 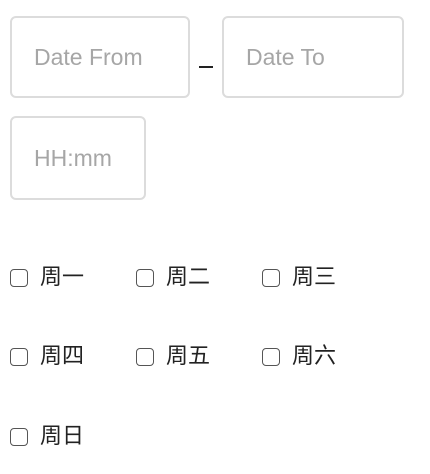 I want to click on weekday-label: 周一, so click(x=62, y=277).